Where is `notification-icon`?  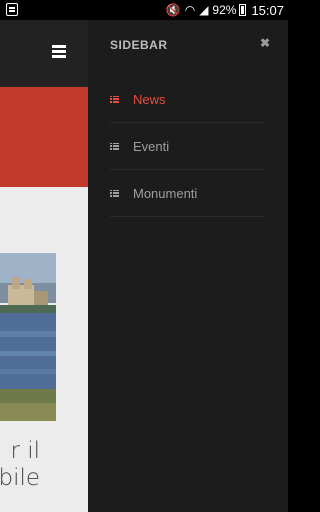 notification-icon is located at coordinates (12, 9).